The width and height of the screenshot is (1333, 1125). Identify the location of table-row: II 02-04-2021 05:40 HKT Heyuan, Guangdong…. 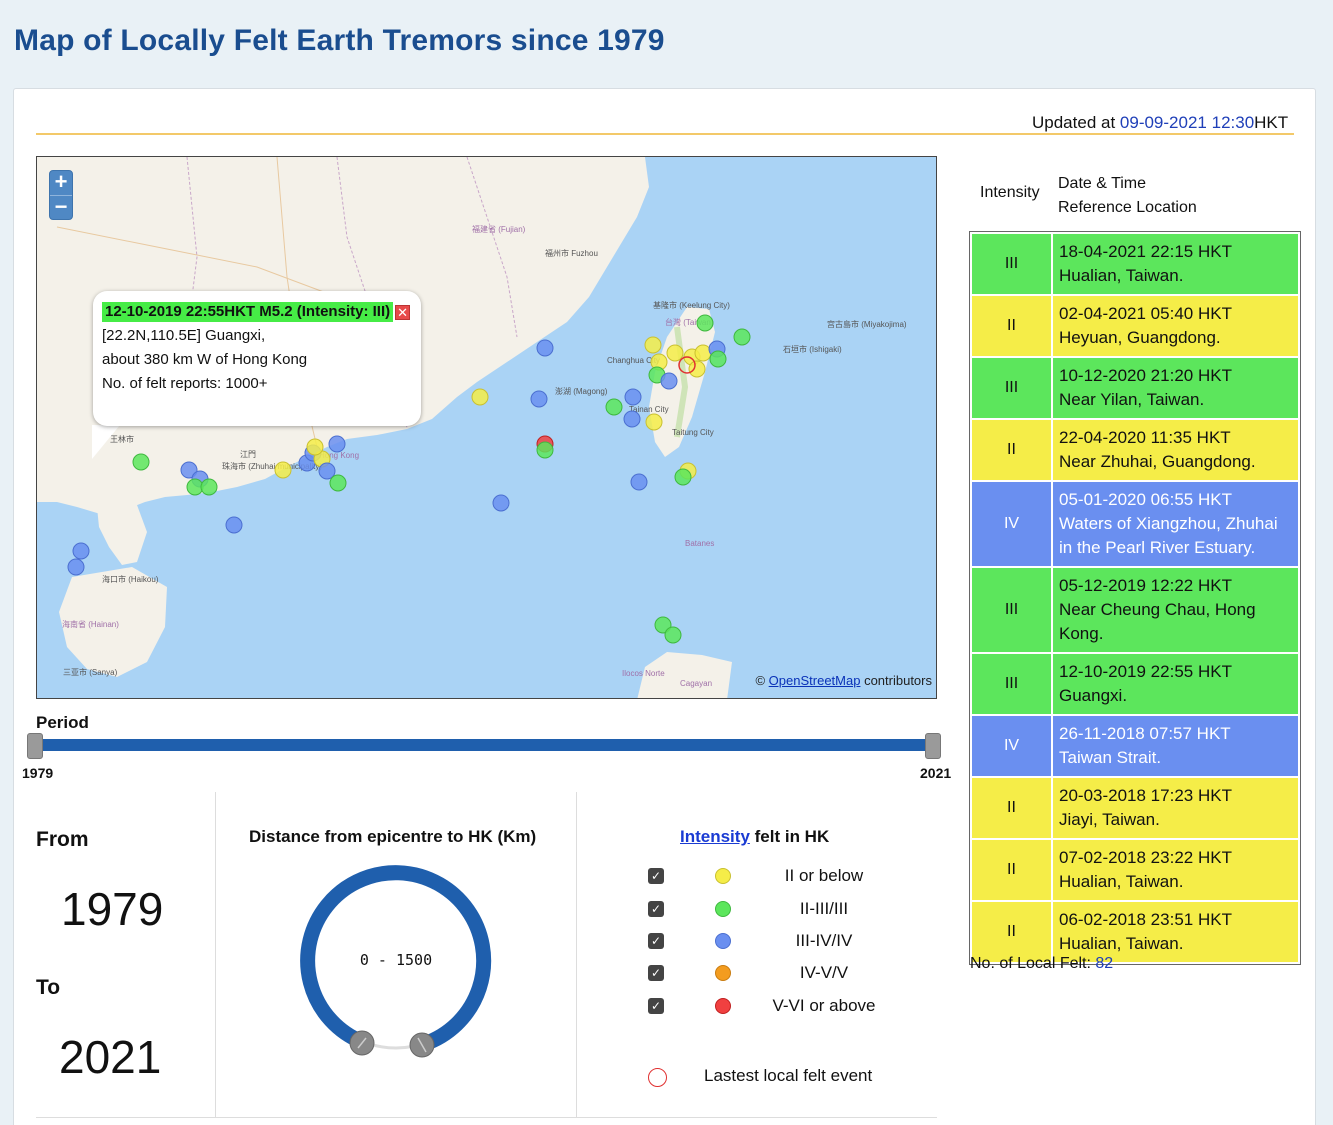
(1135, 326).